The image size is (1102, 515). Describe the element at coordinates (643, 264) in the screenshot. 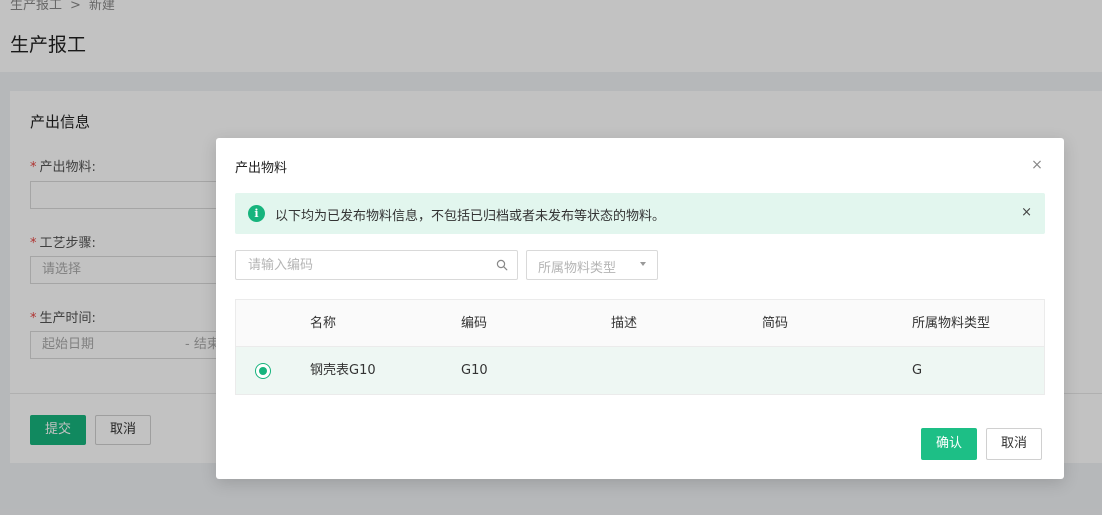

I see `chevron-down-icon` at that location.